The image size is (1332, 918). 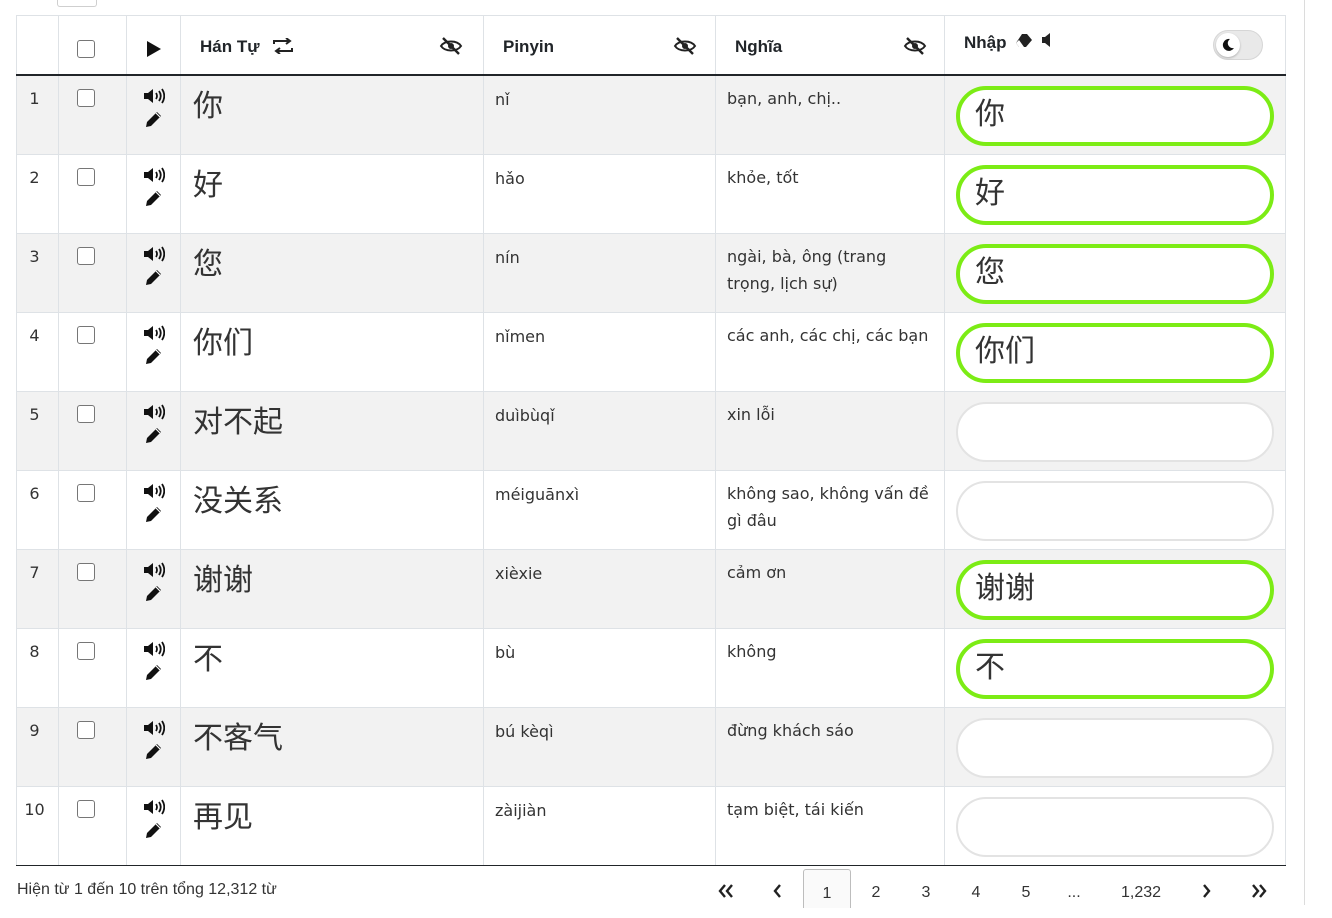 What do you see at coordinates (1238, 45) in the screenshot?
I see `dark-mode-toggle` at bounding box center [1238, 45].